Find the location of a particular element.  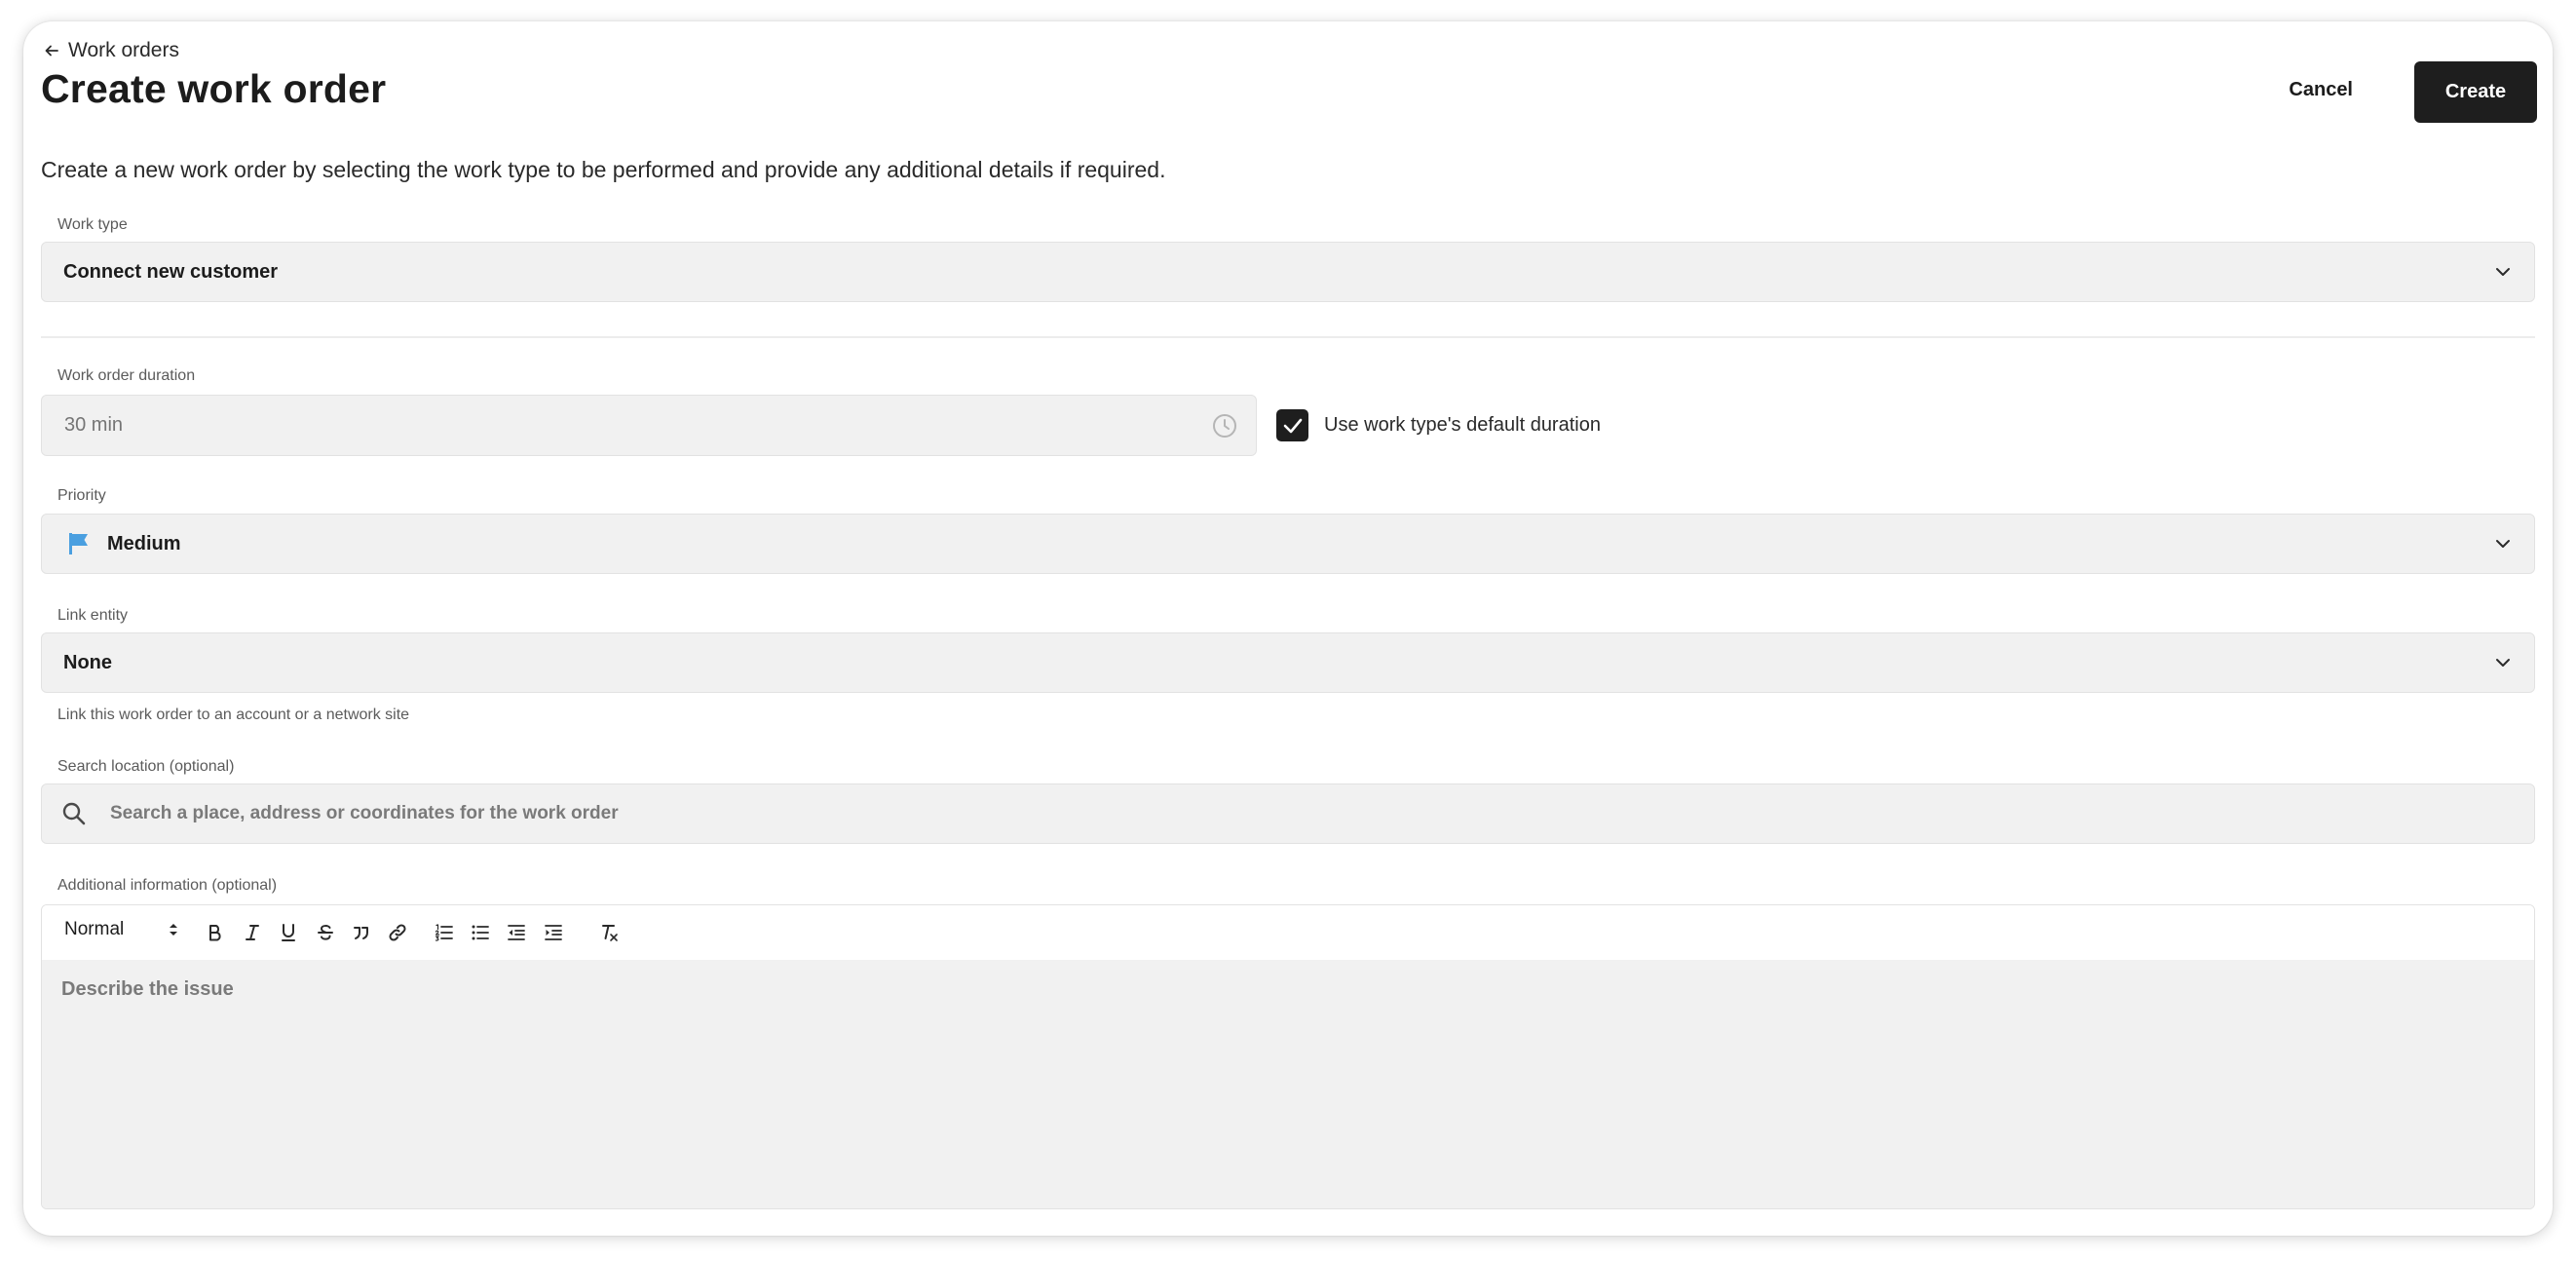

section-divider is located at coordinates (1288, 337).